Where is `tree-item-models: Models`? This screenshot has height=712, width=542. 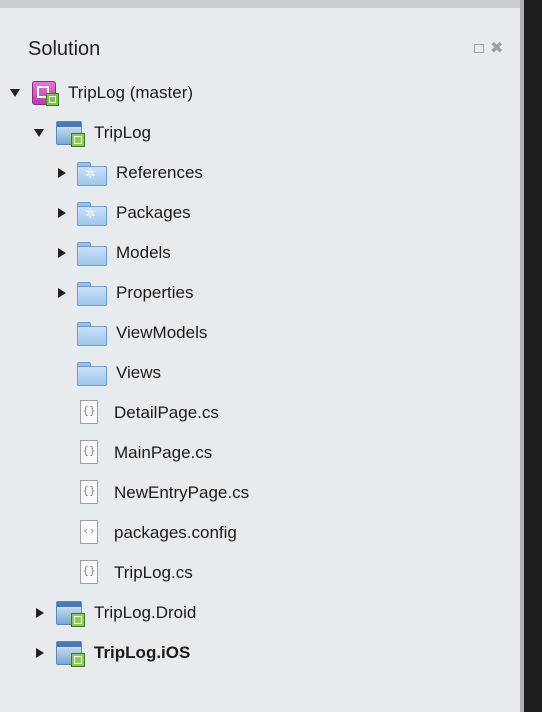 tree-item-models: Models is located at coordinates (113, 253).